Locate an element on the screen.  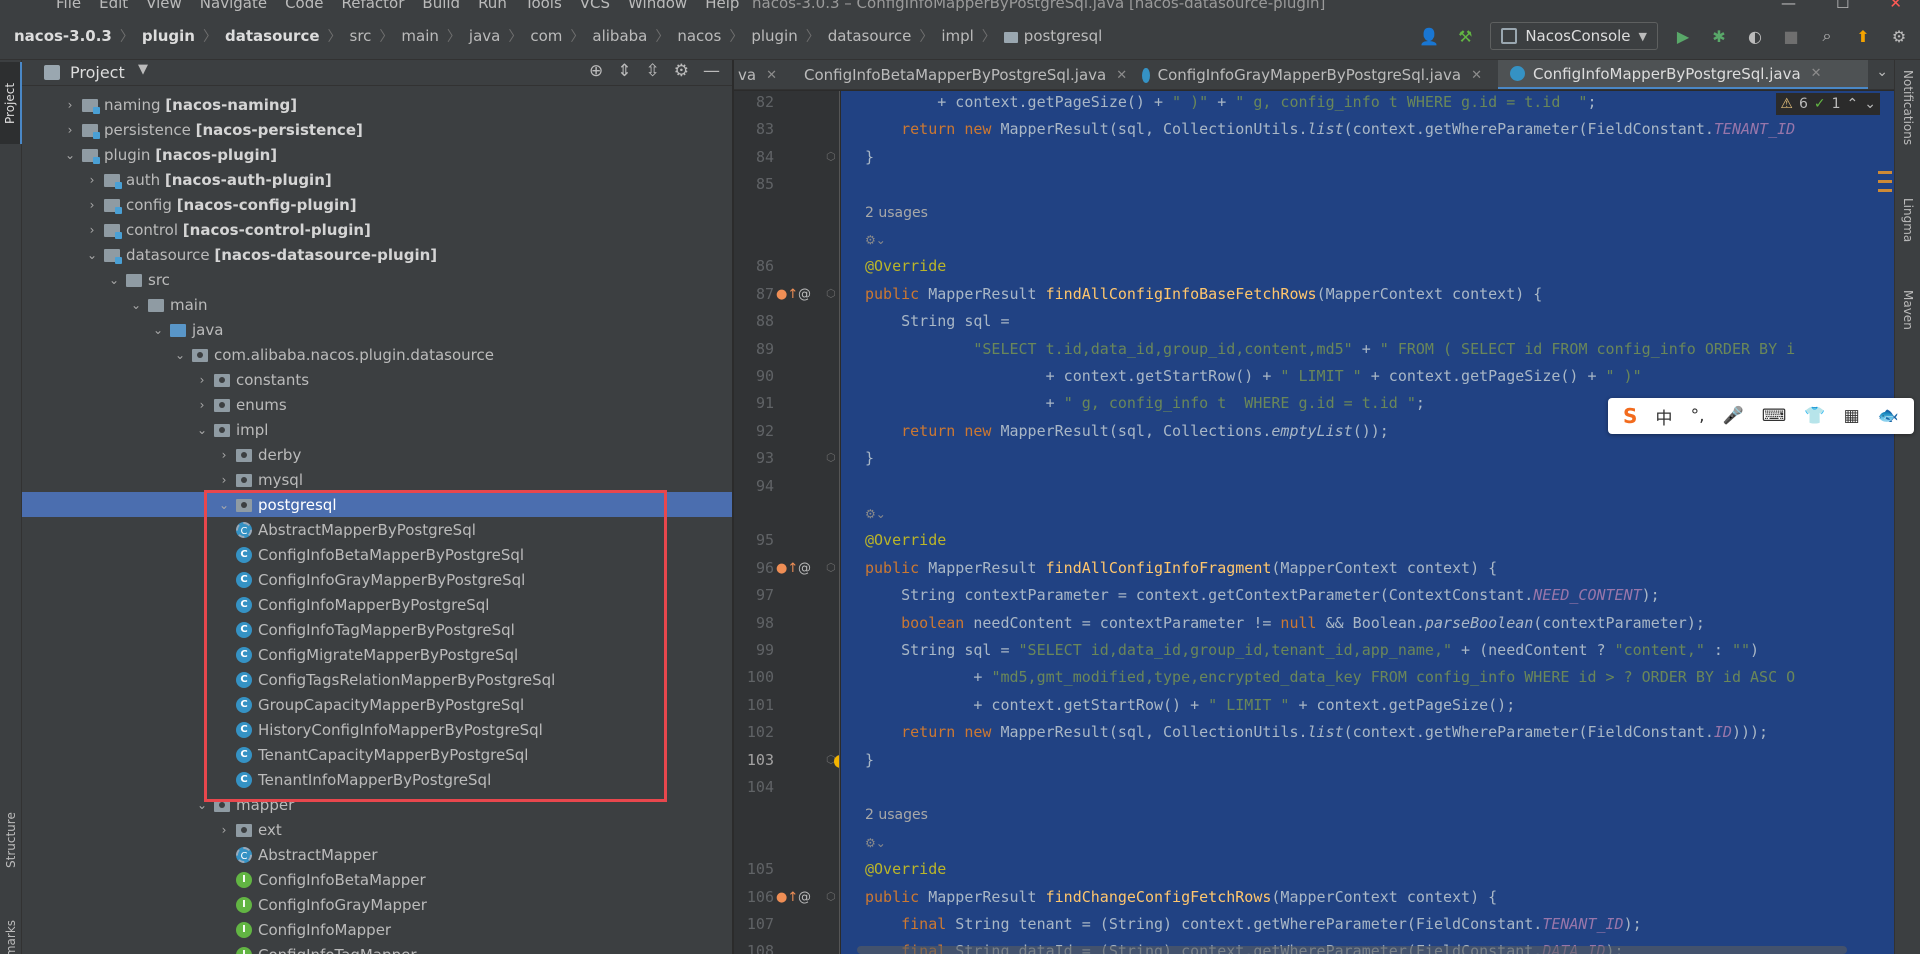
menu-item-build: Build is located at coordinates (441, 6).